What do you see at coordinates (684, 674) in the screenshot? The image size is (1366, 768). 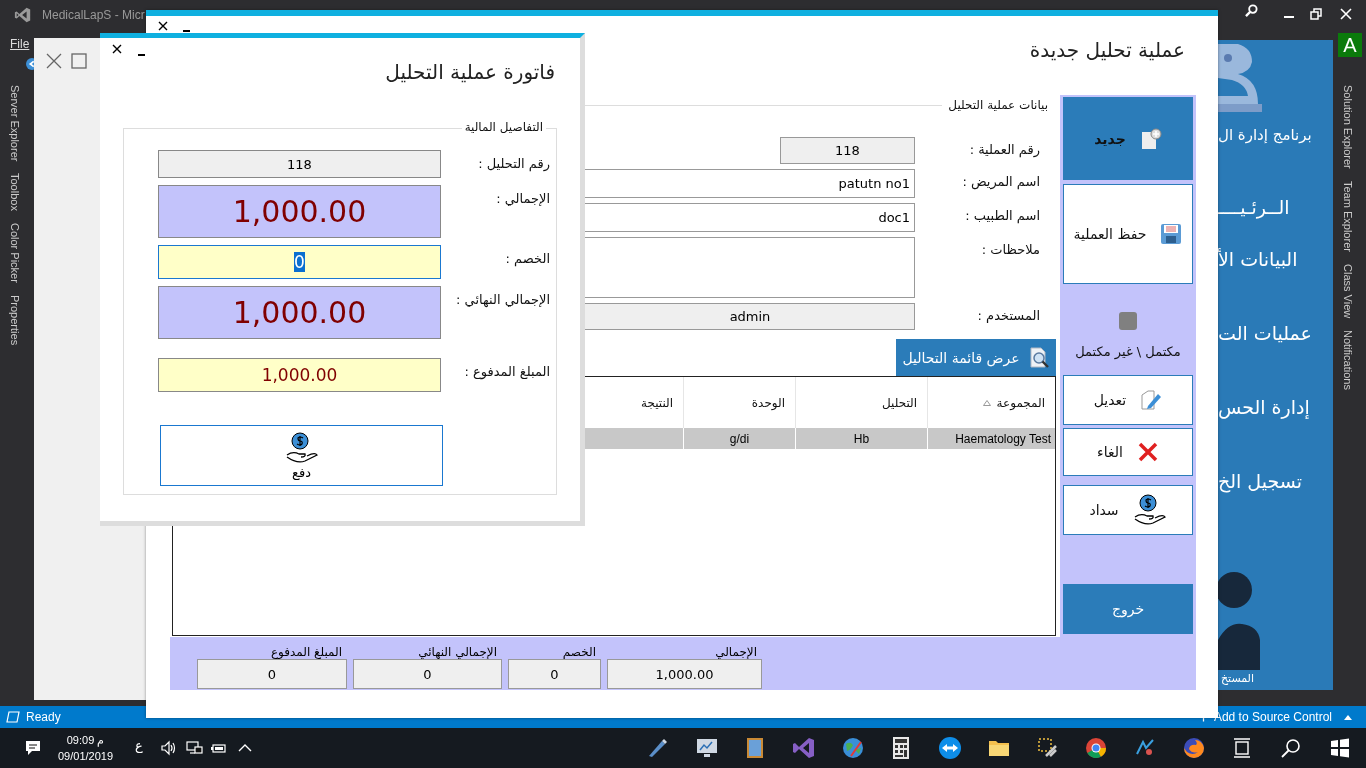 I see `total-field: 1,000.00` at bounding box center [684, 674].